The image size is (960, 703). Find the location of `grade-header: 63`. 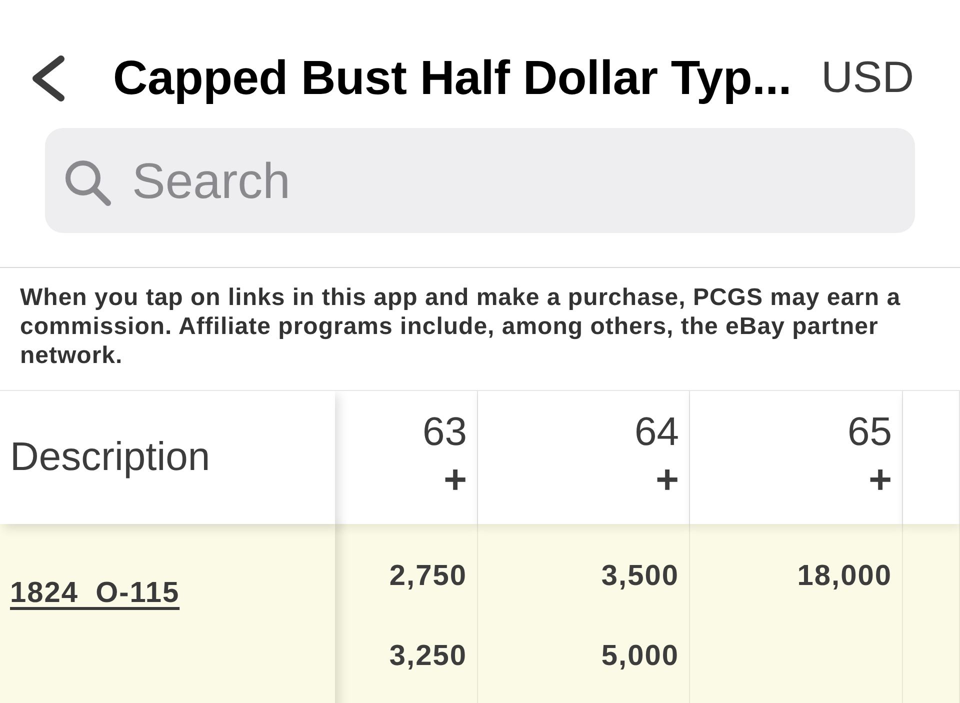

grade-header: 63 is located at coordinates (444, 432).